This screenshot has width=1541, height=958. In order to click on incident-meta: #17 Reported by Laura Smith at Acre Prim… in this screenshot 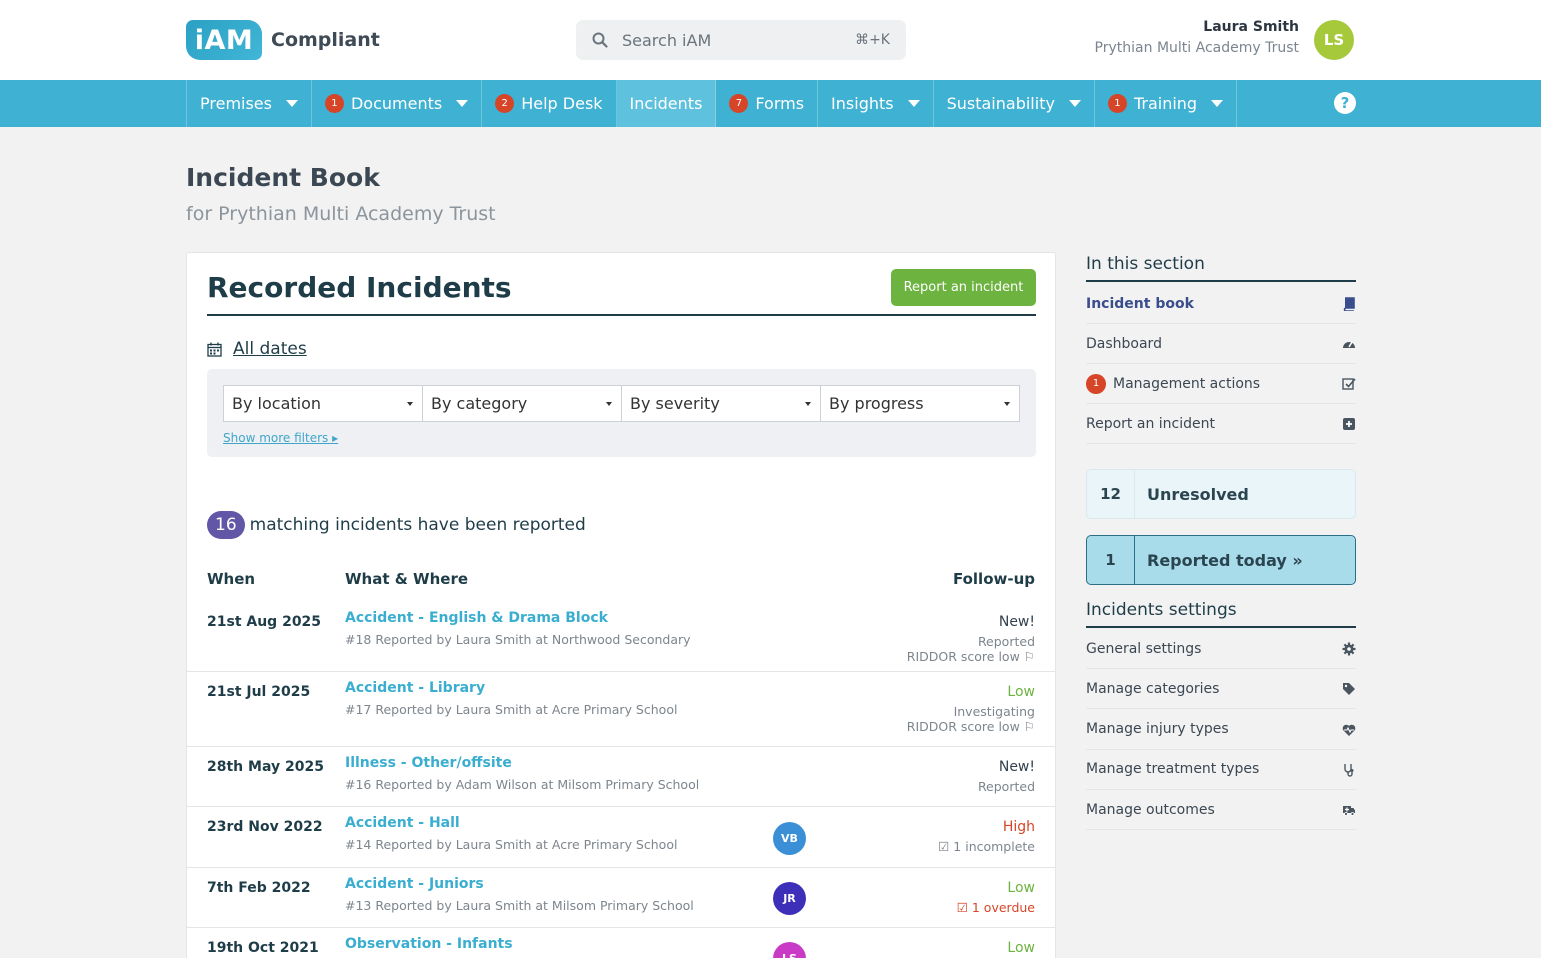, I will do `click(511, 709)`.